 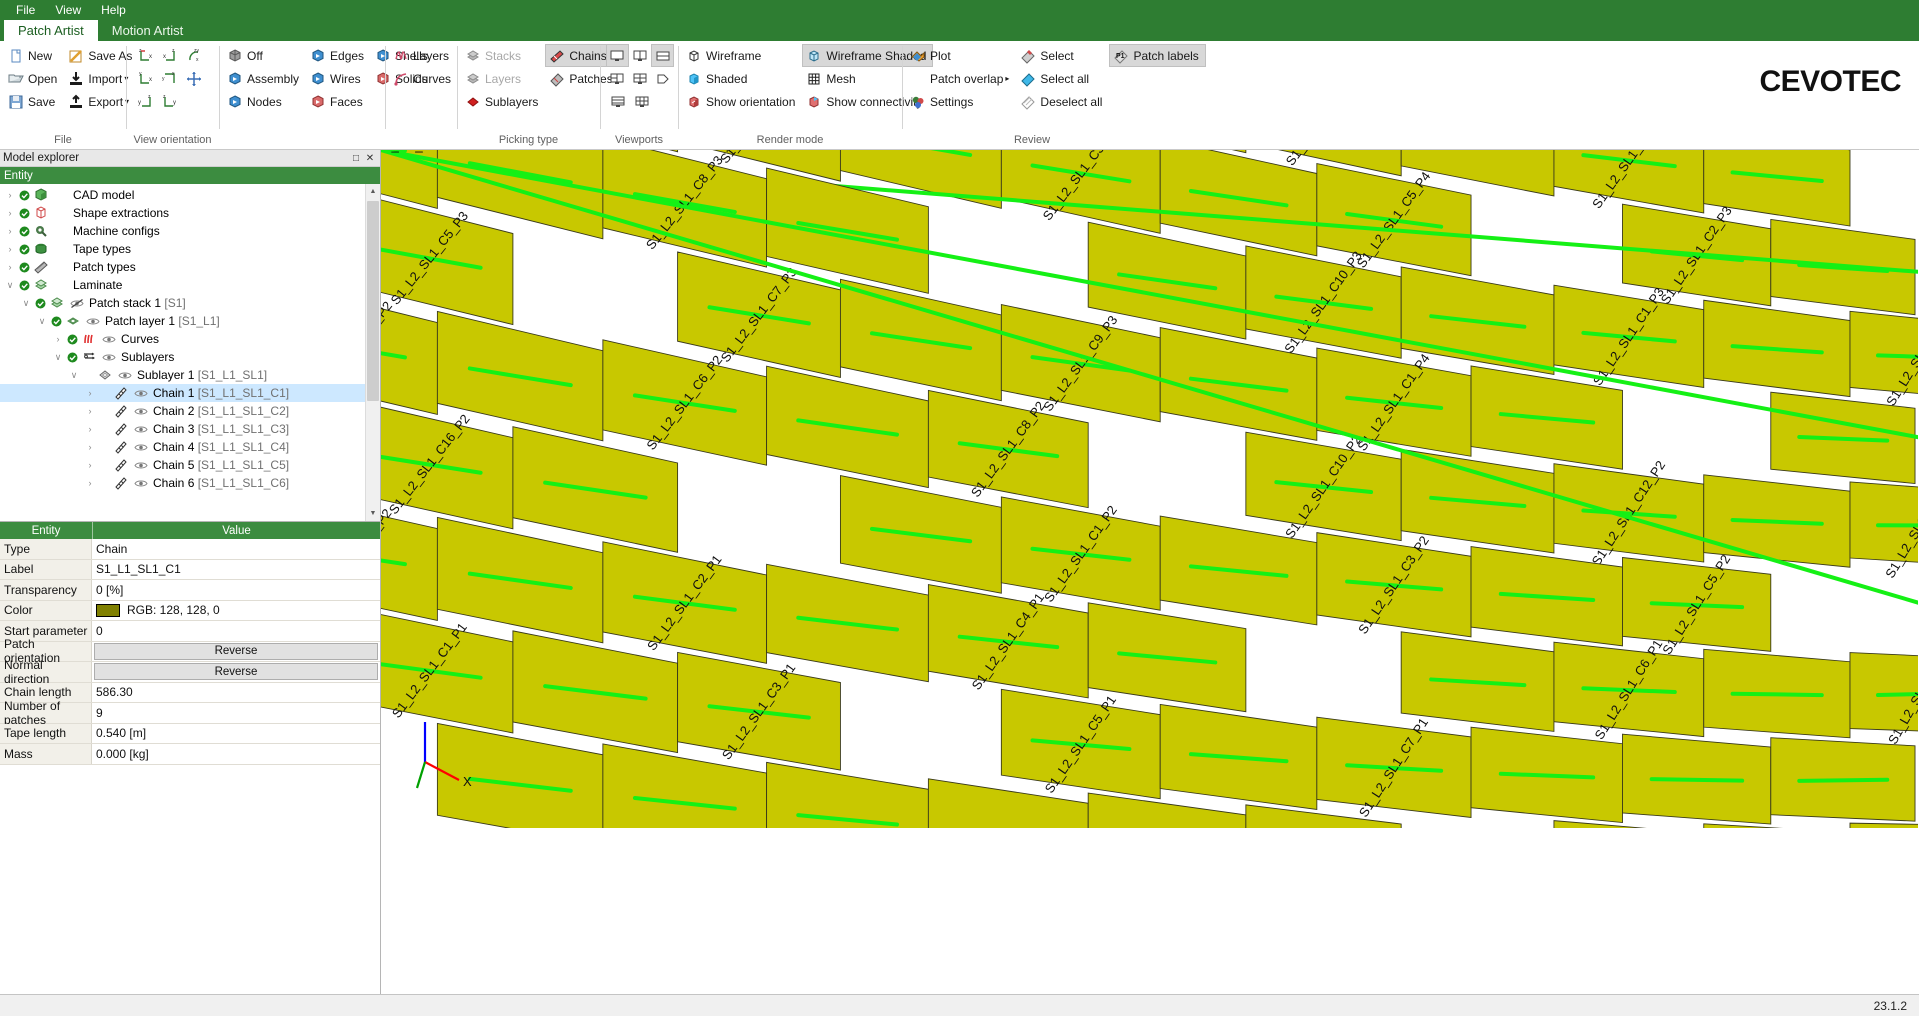 What do you see at coordinates (34, 101) in the screenshot?
I see `save-button: Save` at bounding box center [34, 101].